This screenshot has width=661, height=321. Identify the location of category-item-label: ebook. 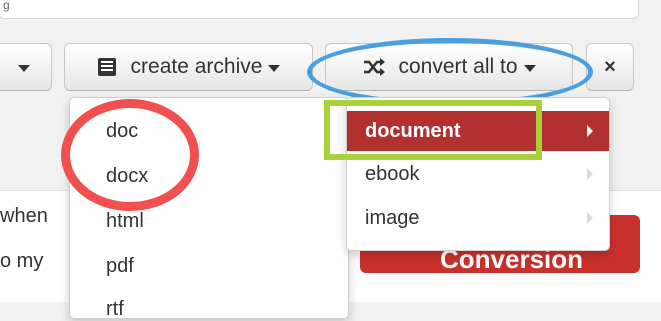
(392, 173).